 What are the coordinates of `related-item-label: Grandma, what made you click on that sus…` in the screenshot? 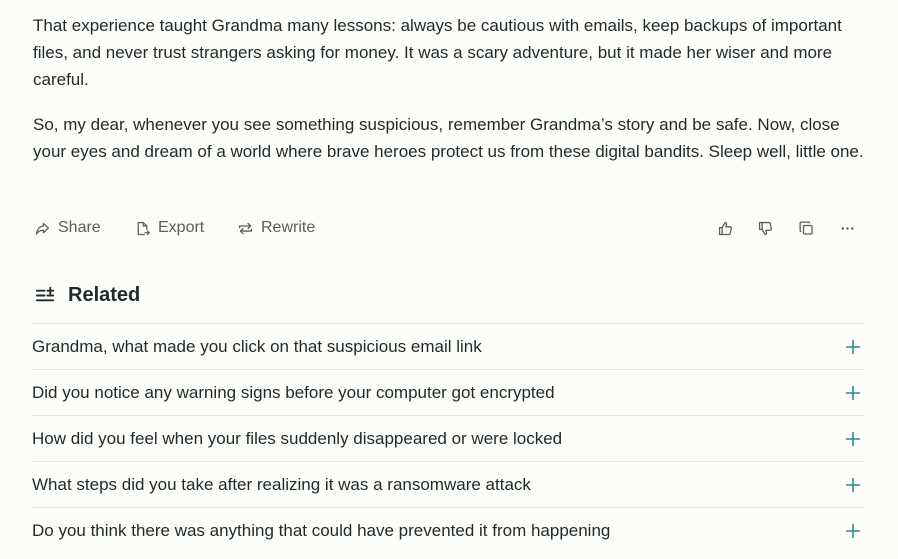 It's located at (257, 346).